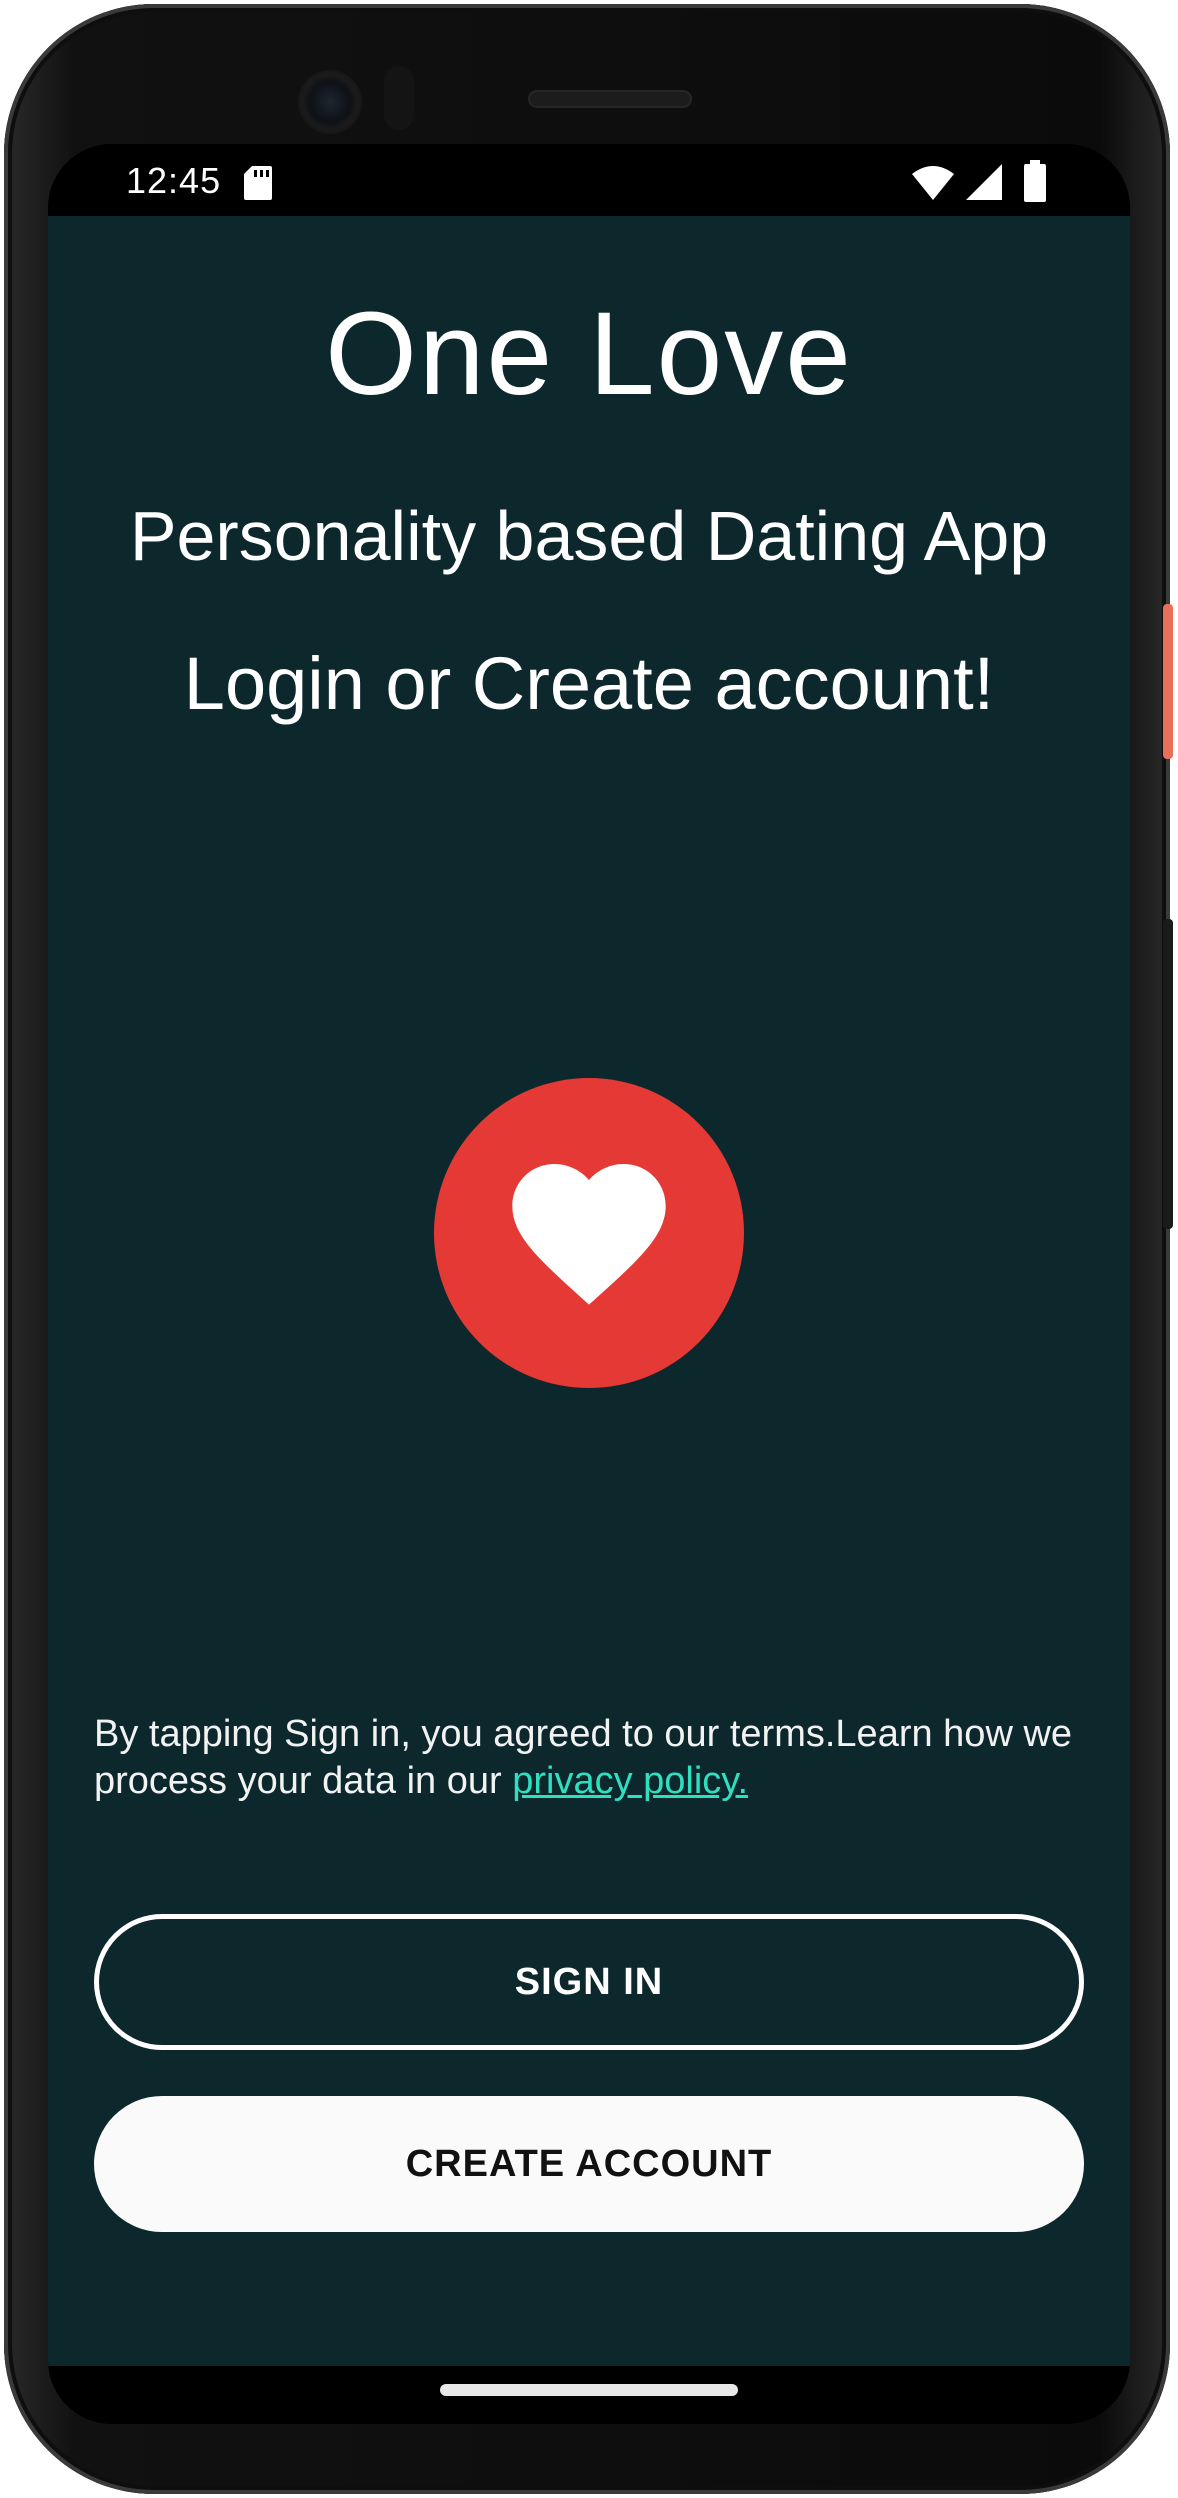 Image resolution: width=1178 pixels, height=2498 pixels. Describe the element at coordinates (1035, 181) in the screenshot. I see `battery-icon` at that location.